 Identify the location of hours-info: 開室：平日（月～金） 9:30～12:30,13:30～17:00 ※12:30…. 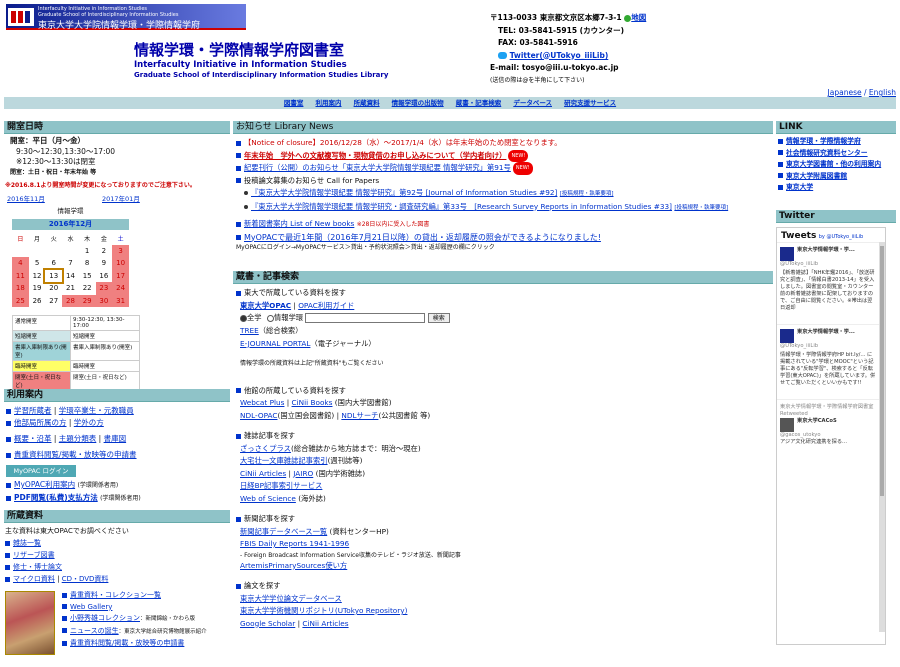
(63, 156).